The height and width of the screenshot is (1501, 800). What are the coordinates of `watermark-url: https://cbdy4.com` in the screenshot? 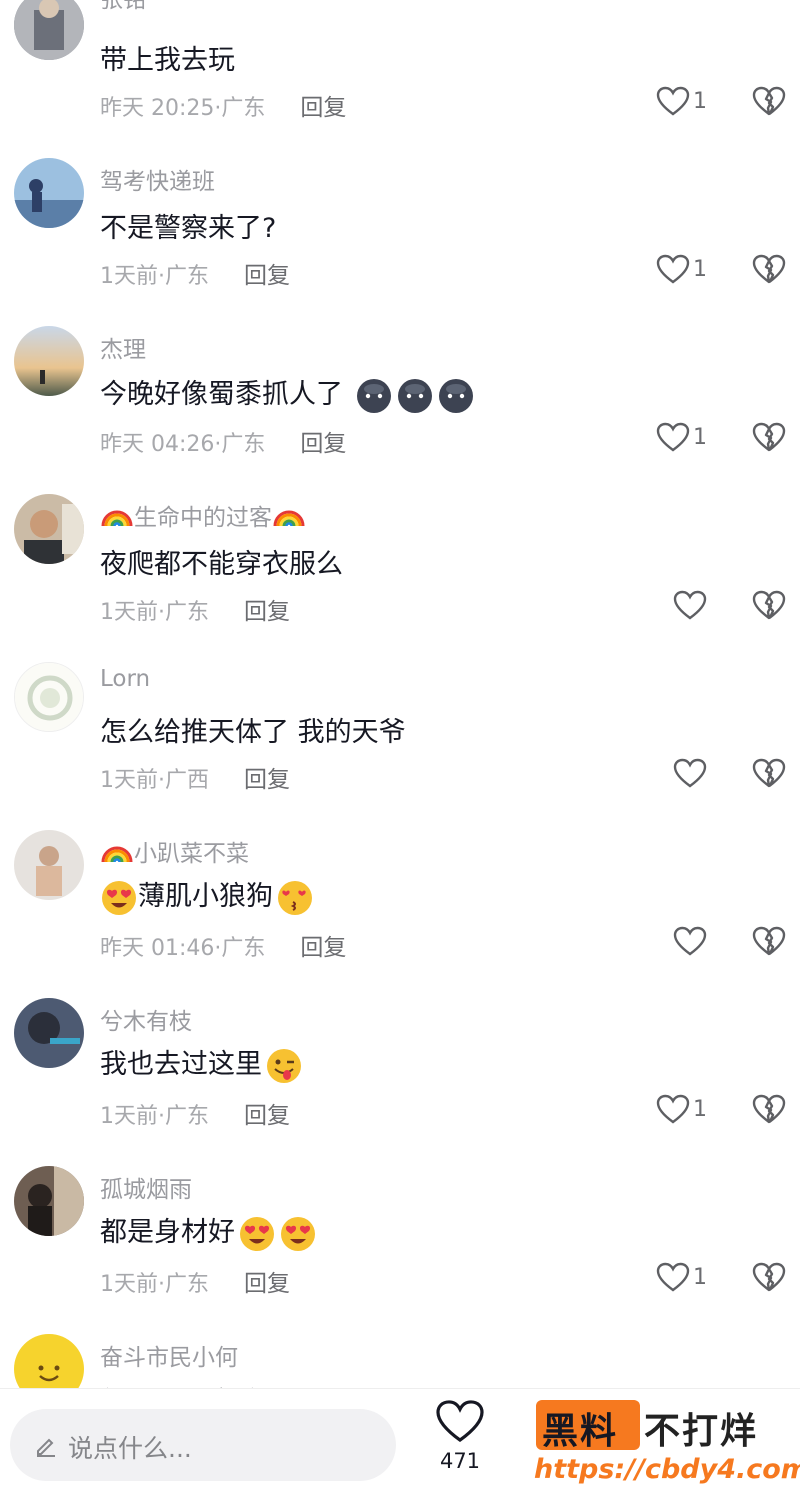 It's located at (667, 1469).